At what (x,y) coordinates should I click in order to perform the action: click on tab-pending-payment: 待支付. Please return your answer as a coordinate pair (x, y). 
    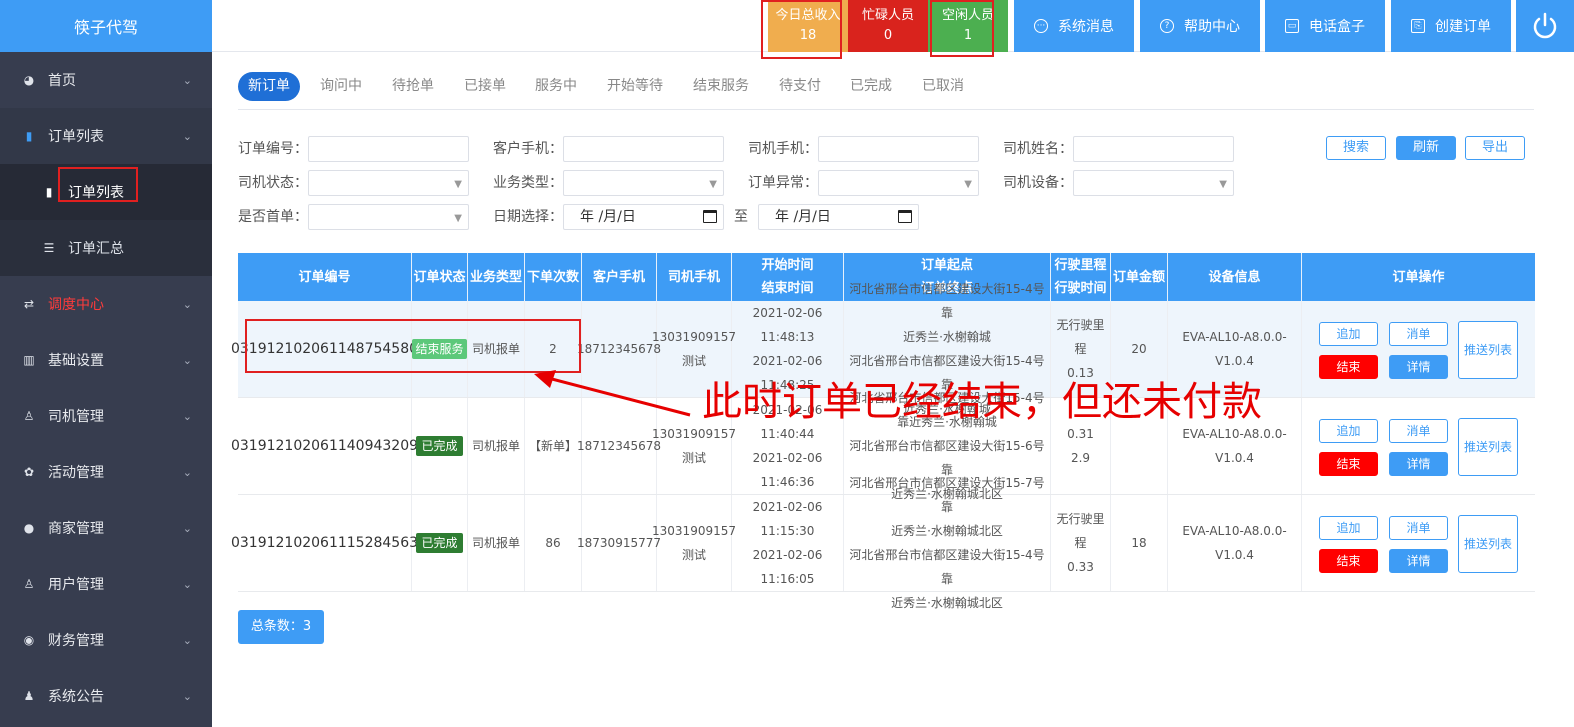
    Looking at the image, I should click on (800, 86).